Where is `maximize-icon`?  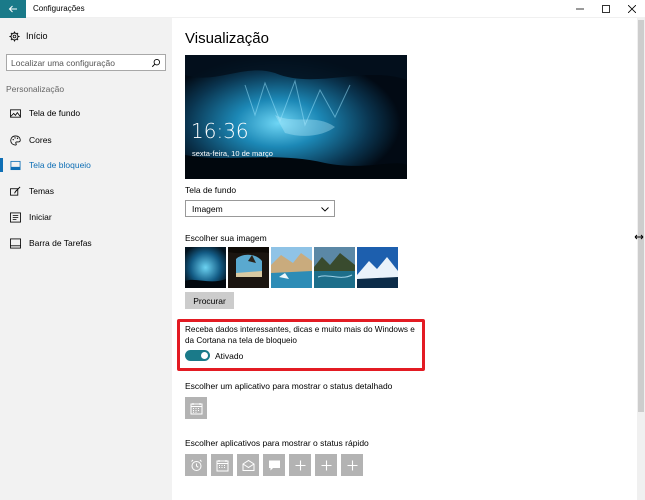 maximize-icon is located at coordinates (606, 9).